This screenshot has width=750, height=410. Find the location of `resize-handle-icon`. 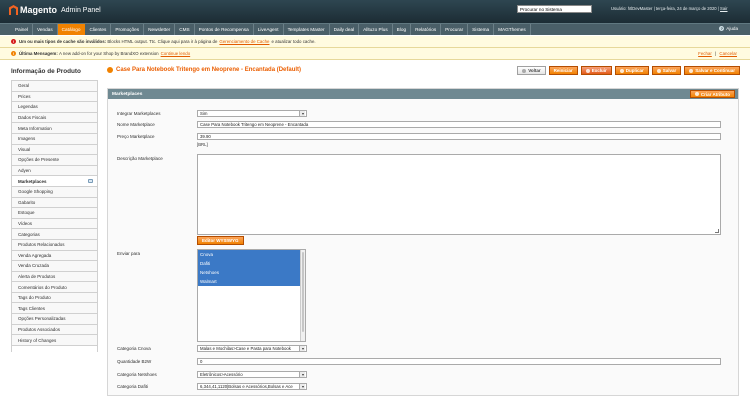

resize-handle-icon is located at coordinates (717, 231).